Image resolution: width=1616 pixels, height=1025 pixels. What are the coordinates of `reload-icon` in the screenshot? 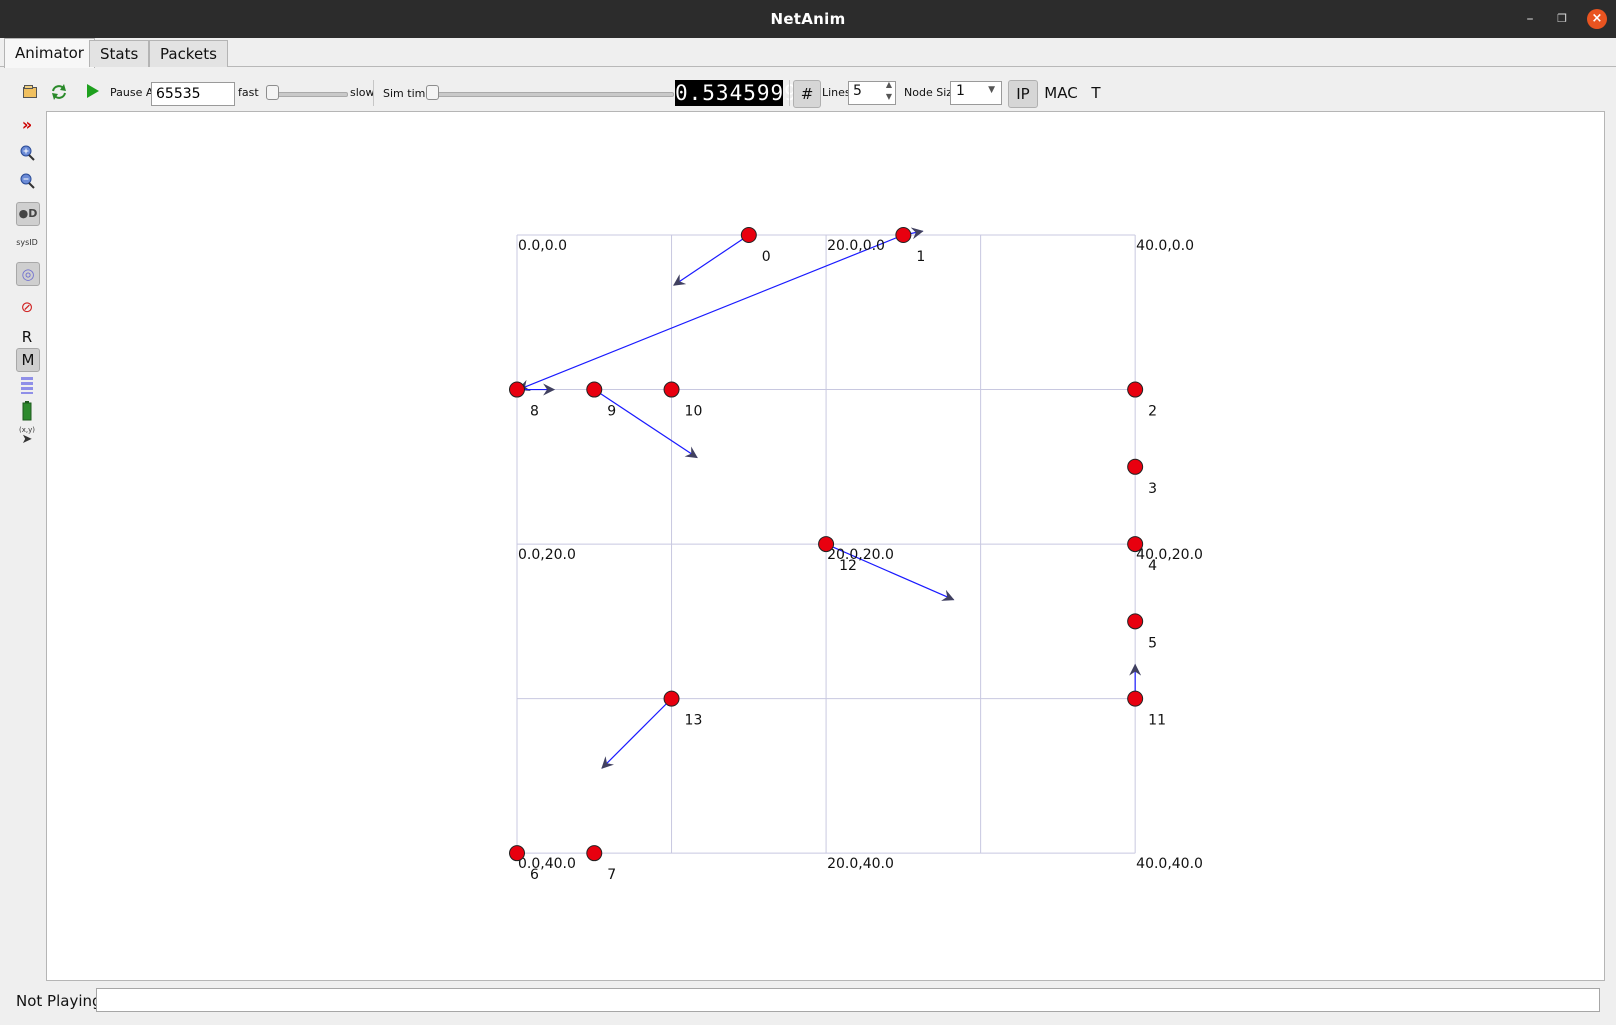 It's located at (59, 92).